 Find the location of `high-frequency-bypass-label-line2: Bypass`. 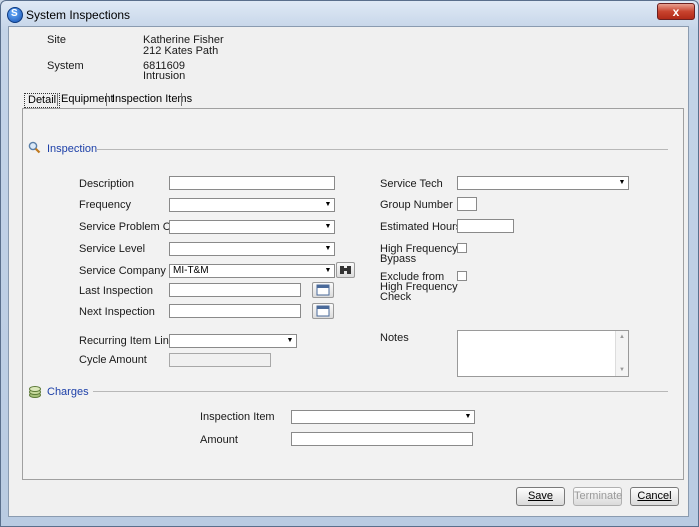

high-frequency-bypass-label-line2: Bypass is located at coordinates (398, 259).